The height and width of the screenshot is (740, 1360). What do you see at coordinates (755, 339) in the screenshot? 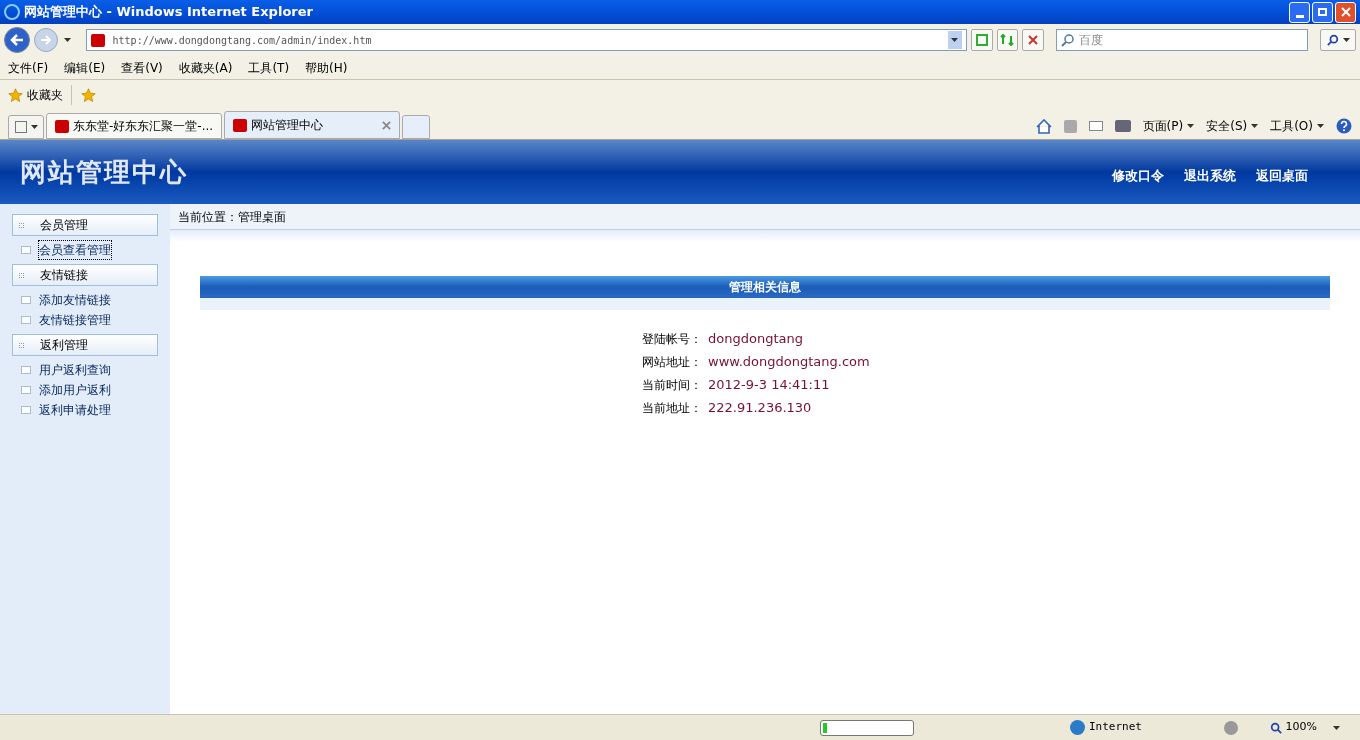
I see `field-value: dongdongtang` at bounding box center [755, 339].